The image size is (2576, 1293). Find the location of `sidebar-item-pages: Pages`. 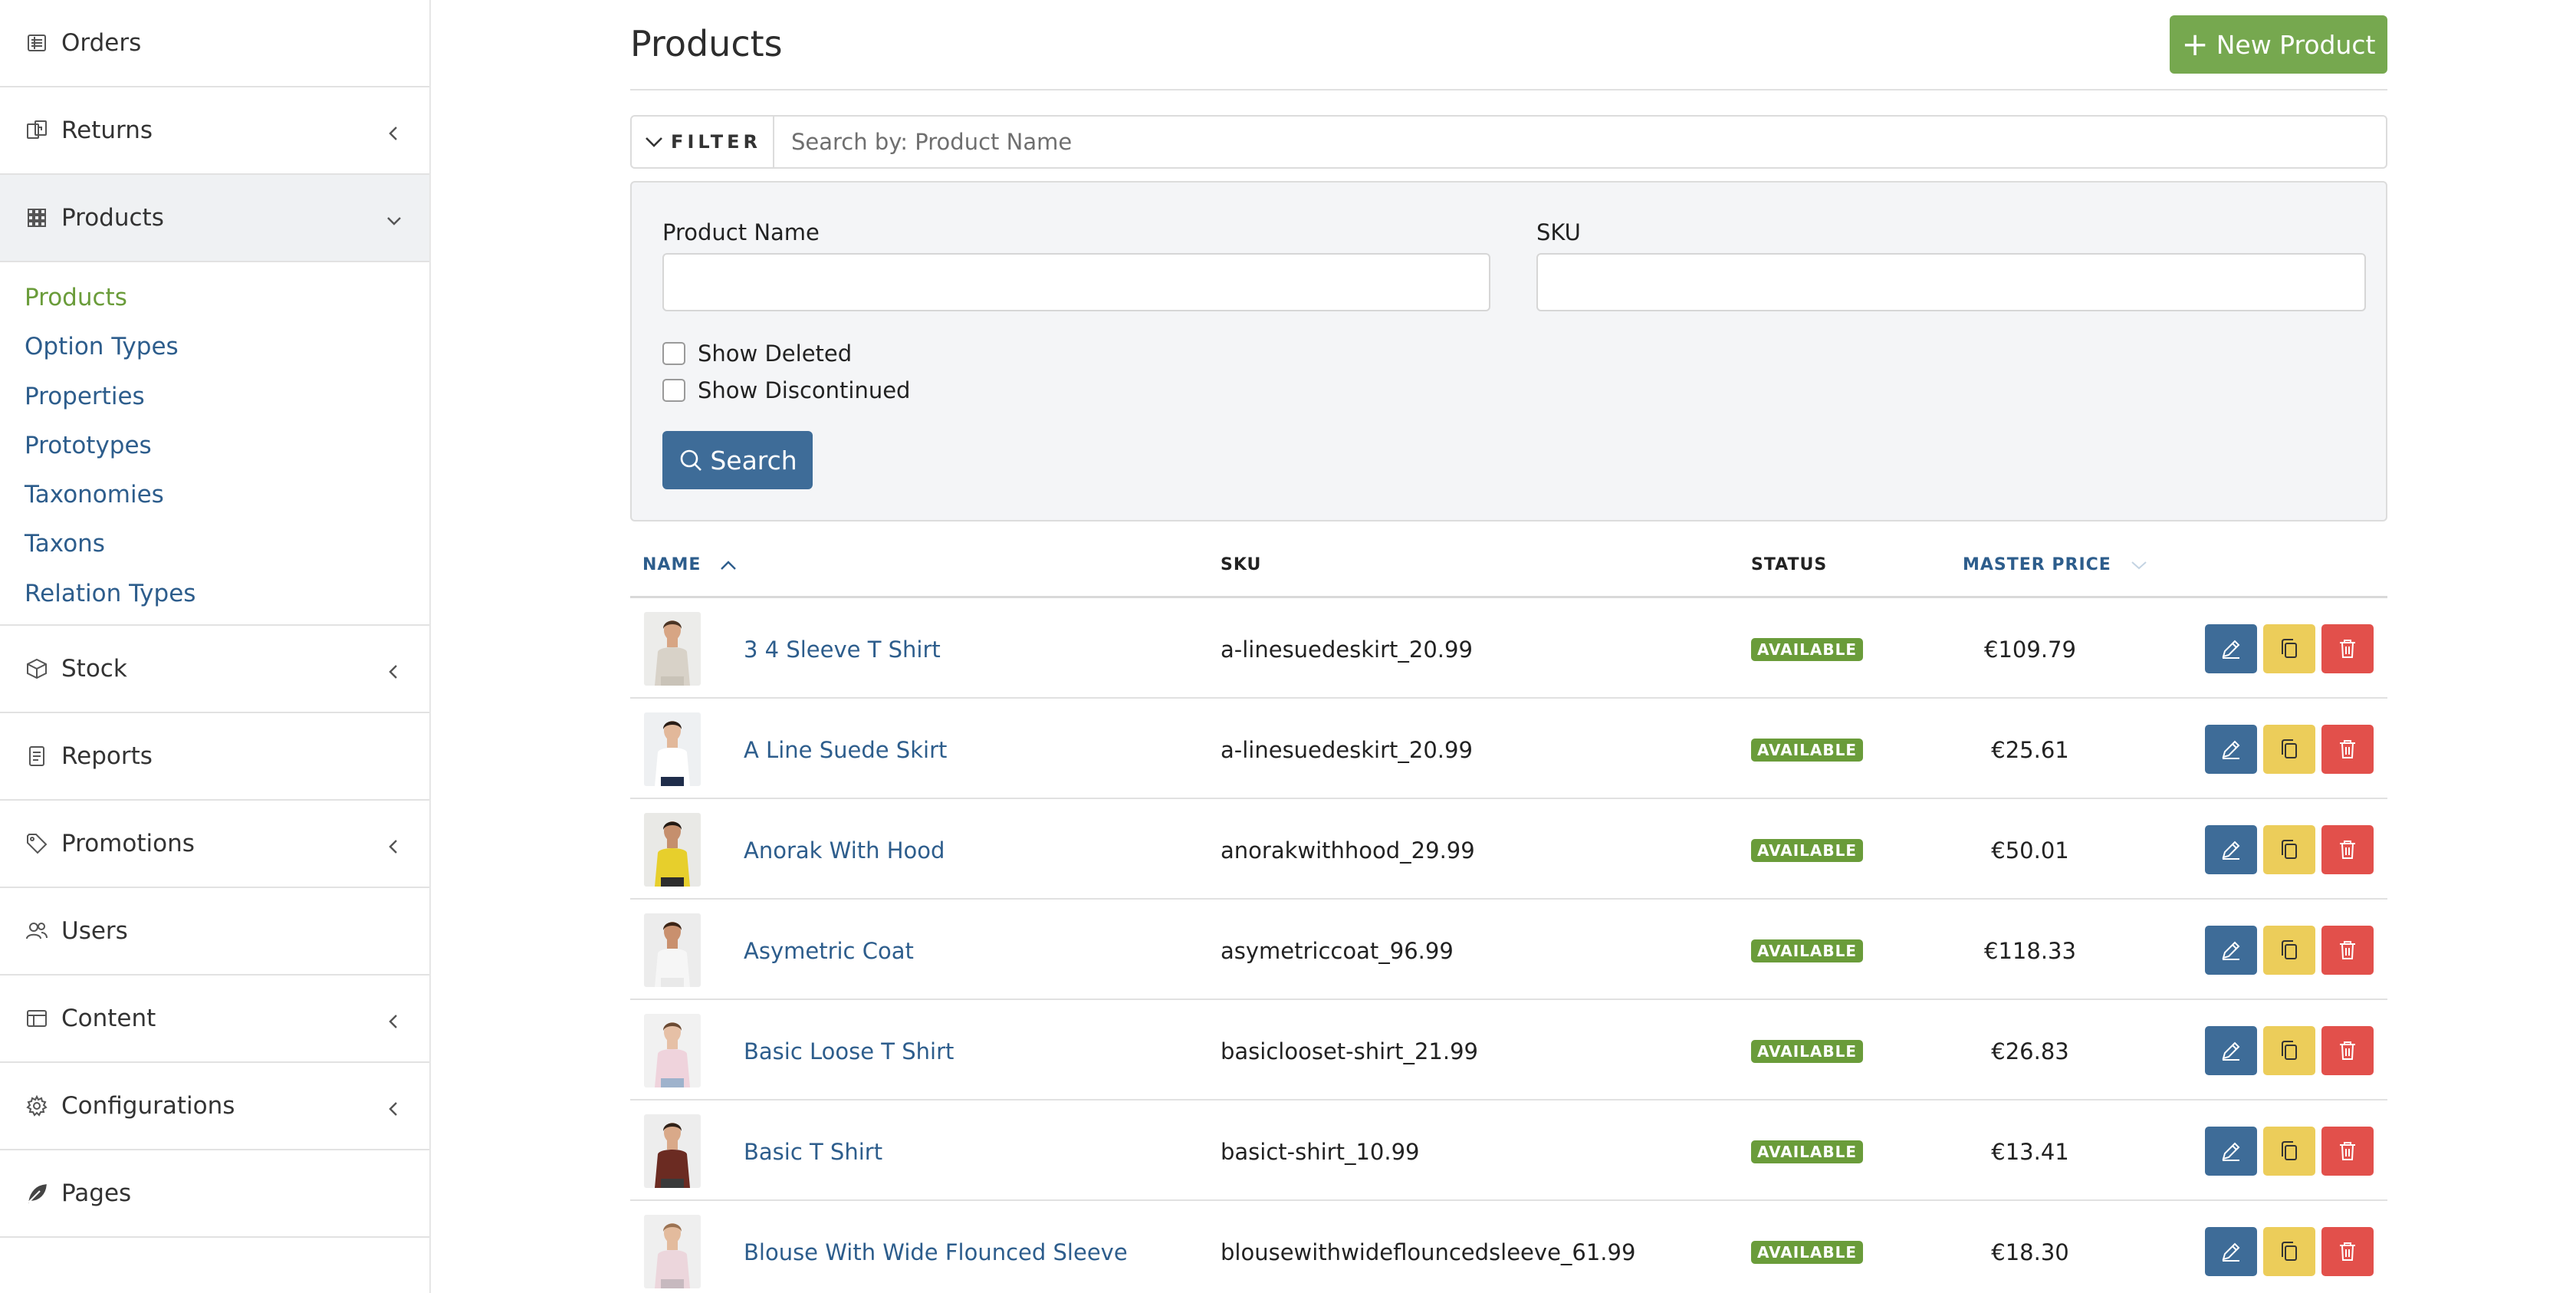

sidebar-item-pages: Pages is located at coordinates (215, 1195).